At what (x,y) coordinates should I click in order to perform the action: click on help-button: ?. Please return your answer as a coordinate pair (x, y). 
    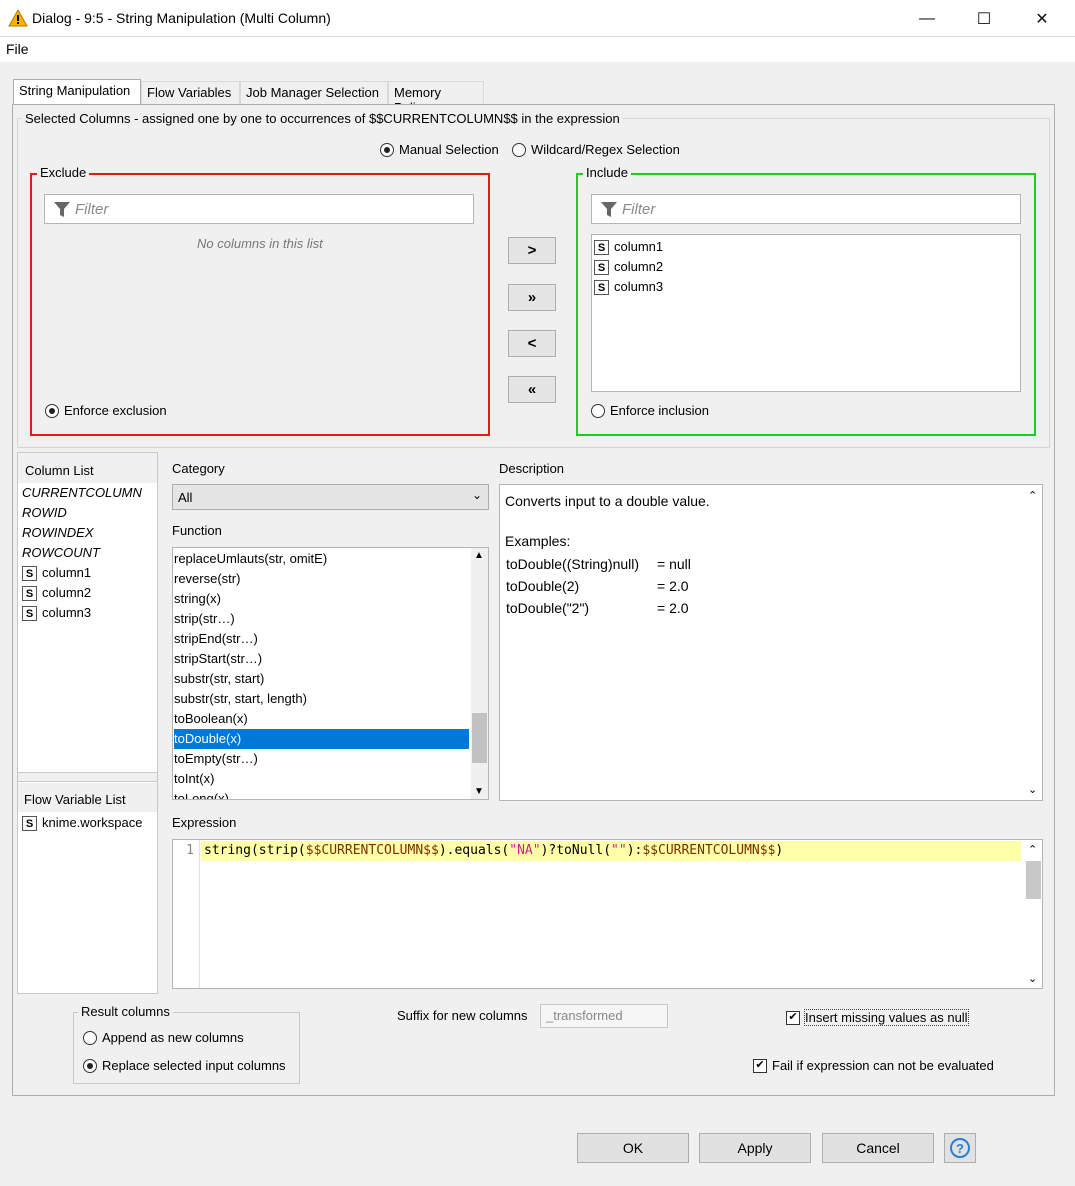
    Looking at the image, I should click on (960, 1148).